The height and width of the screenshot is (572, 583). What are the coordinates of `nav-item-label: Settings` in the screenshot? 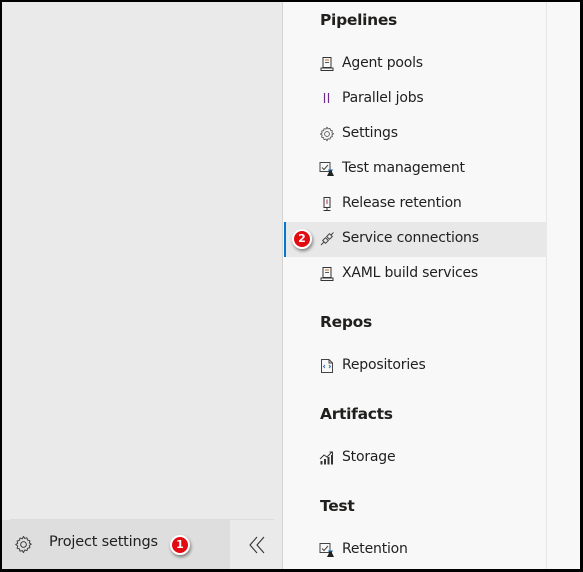 It's located at (370, 133).